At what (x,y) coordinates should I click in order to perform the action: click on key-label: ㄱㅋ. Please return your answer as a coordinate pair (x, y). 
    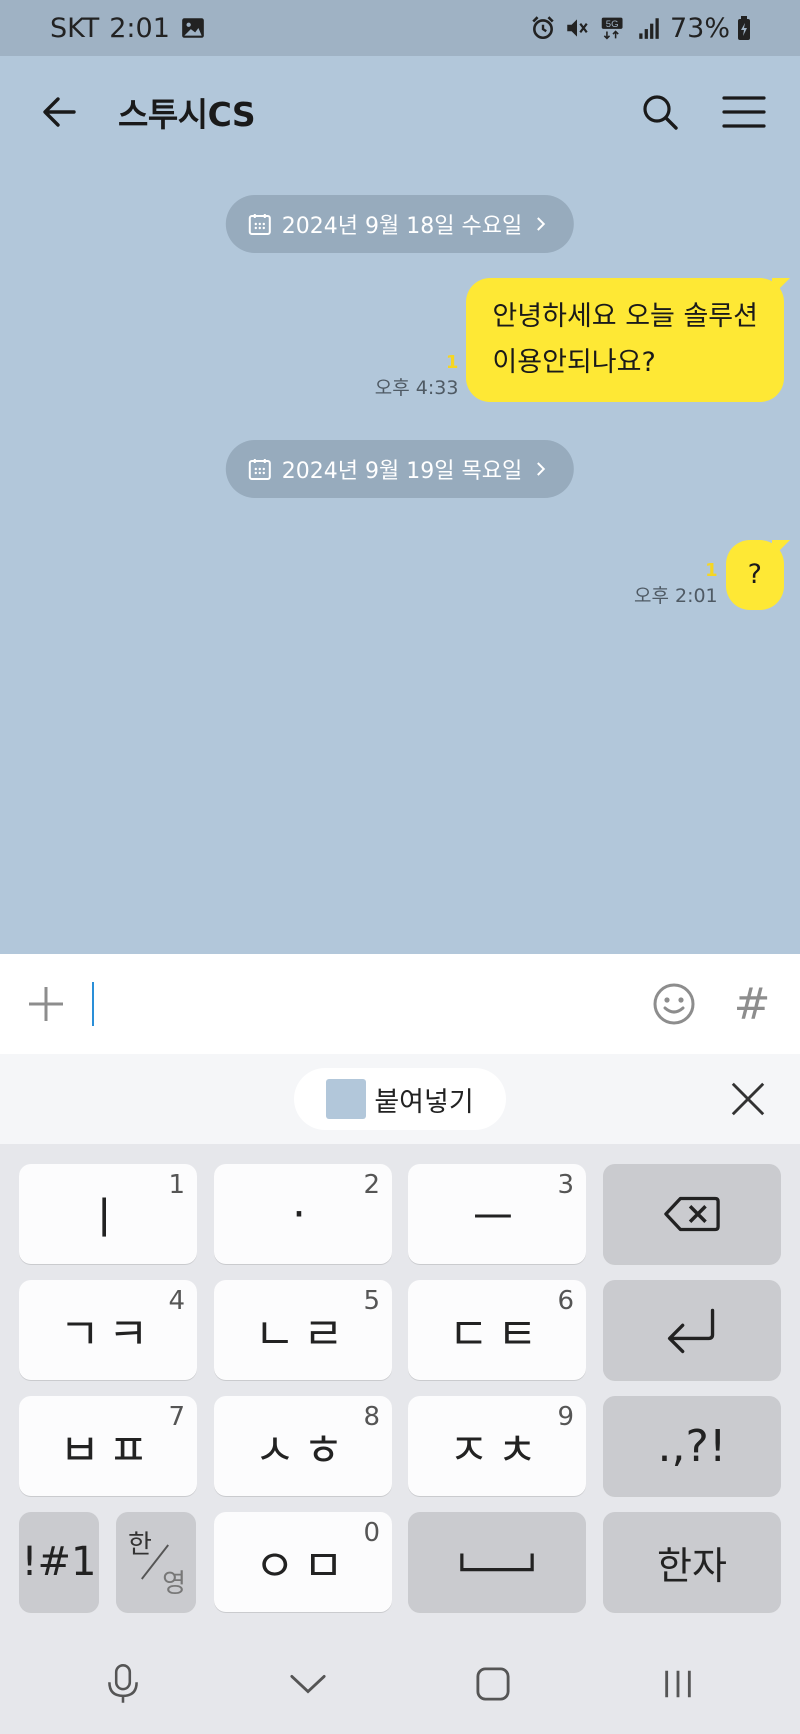
    Looking at the image, I should click on (108, 1334).